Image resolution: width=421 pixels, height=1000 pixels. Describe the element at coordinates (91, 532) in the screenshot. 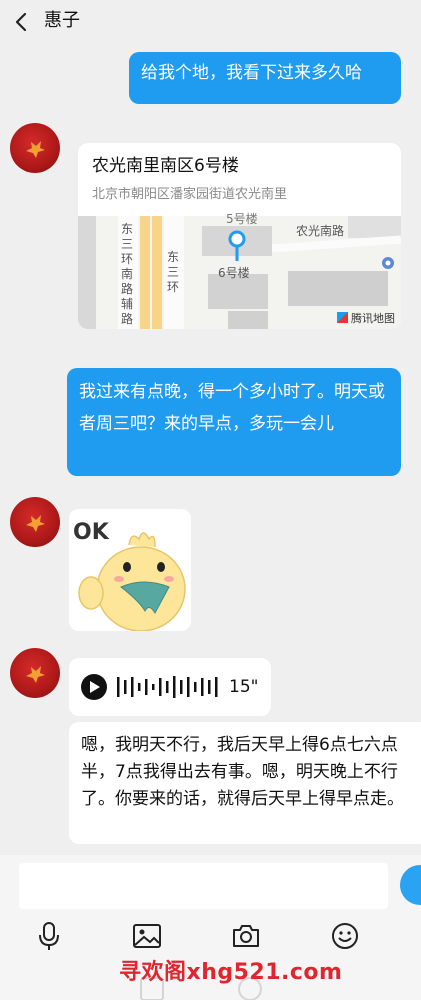

I see `sticker-text: OK` at that location.